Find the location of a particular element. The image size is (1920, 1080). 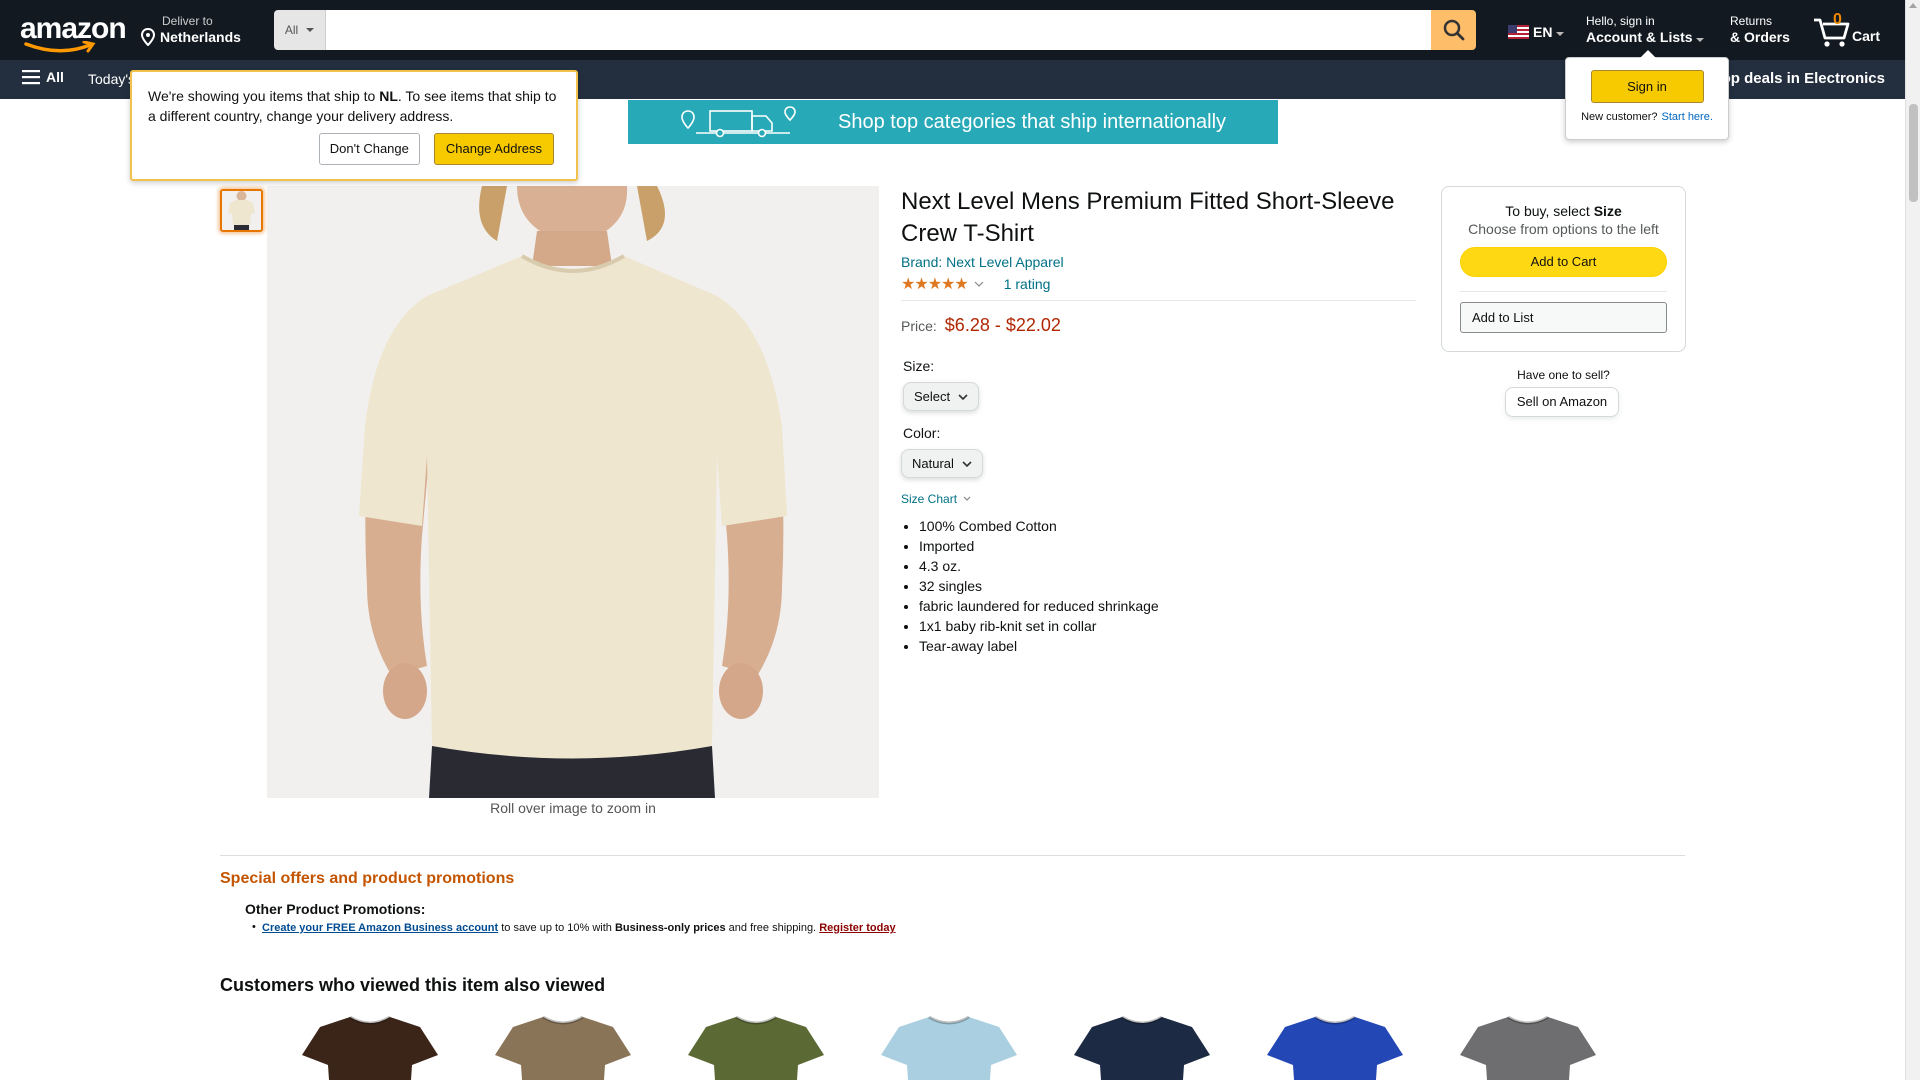

have-one-to-sell: Have one to sell? is located at coordinates (1563, 375).